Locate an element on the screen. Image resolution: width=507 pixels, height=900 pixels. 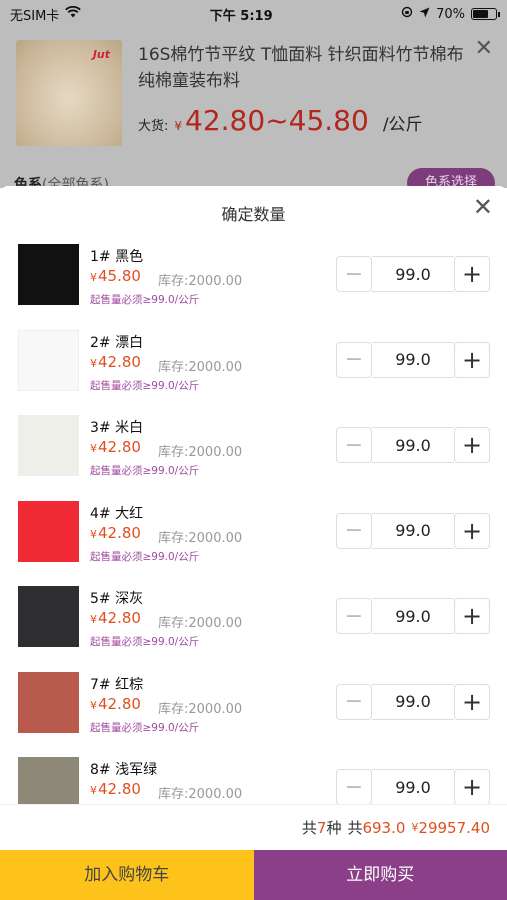
summary-total-qty: 693.0 is located at coordinates (384, 827).